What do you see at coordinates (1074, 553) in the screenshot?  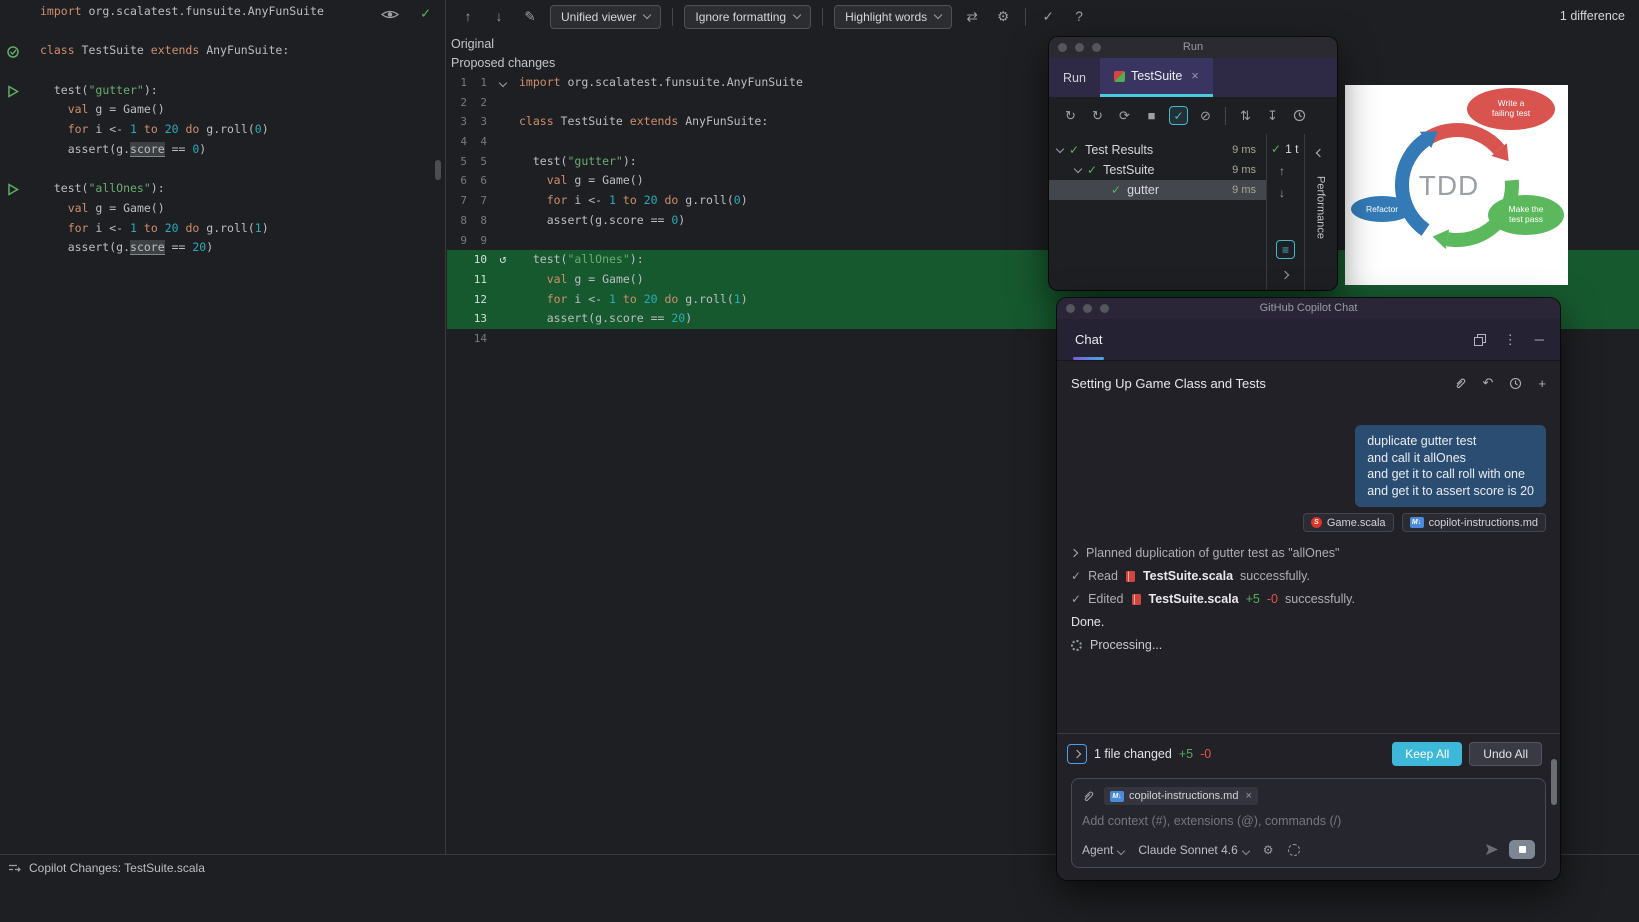 I see `chevron-right-icon` at bounding box center [1074, 553].